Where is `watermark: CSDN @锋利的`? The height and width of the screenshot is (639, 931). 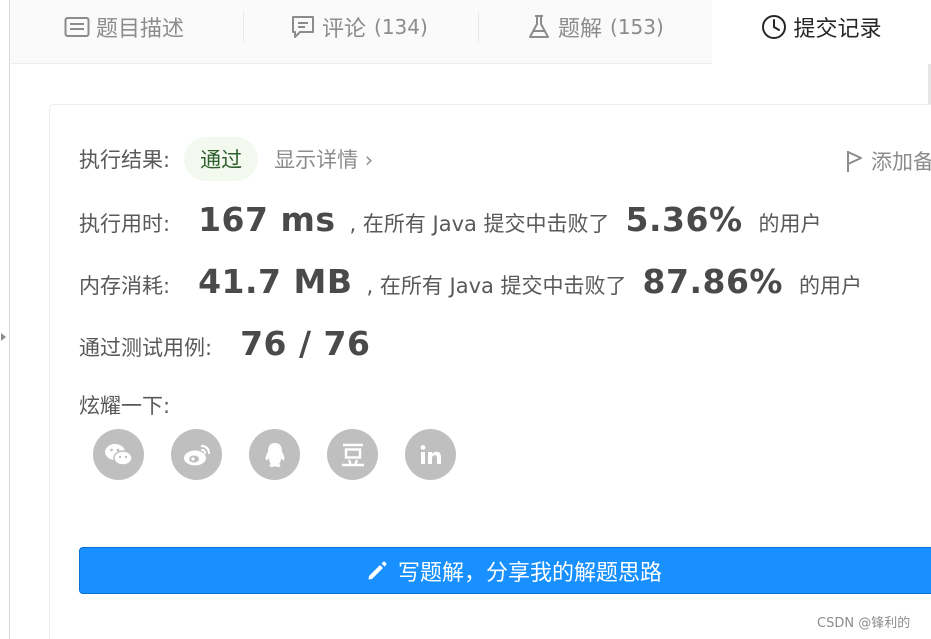
watermark: CSDN @锋利的 is located at coordinates (864, 623).